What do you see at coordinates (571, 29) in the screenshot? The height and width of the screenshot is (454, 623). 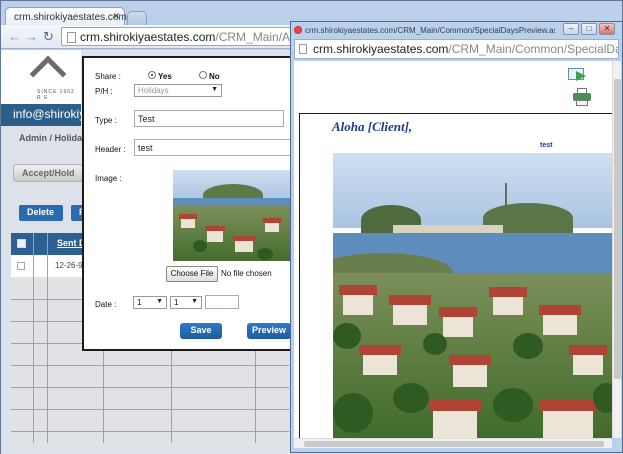 I see `minimize-icon: –` at bounding box center [571, 29].